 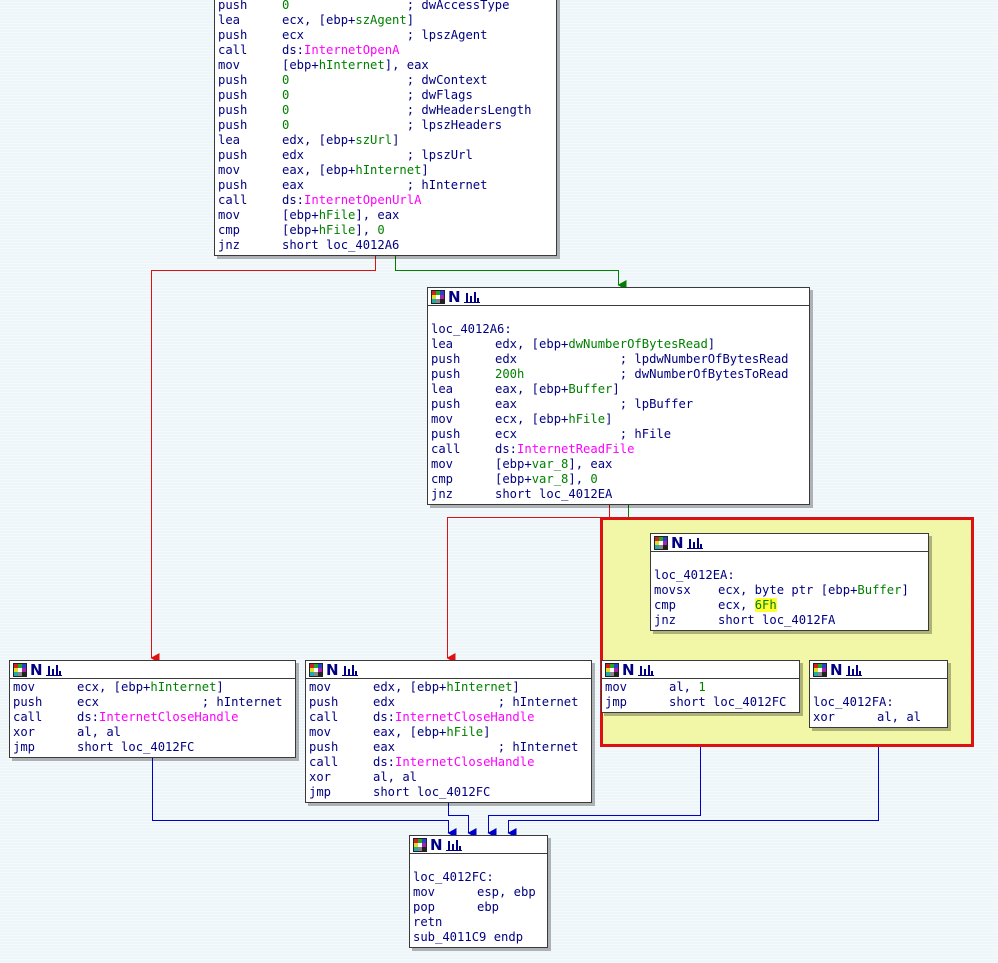 I want to click on asm-line: pop ebp, so click(x=478, y=907).